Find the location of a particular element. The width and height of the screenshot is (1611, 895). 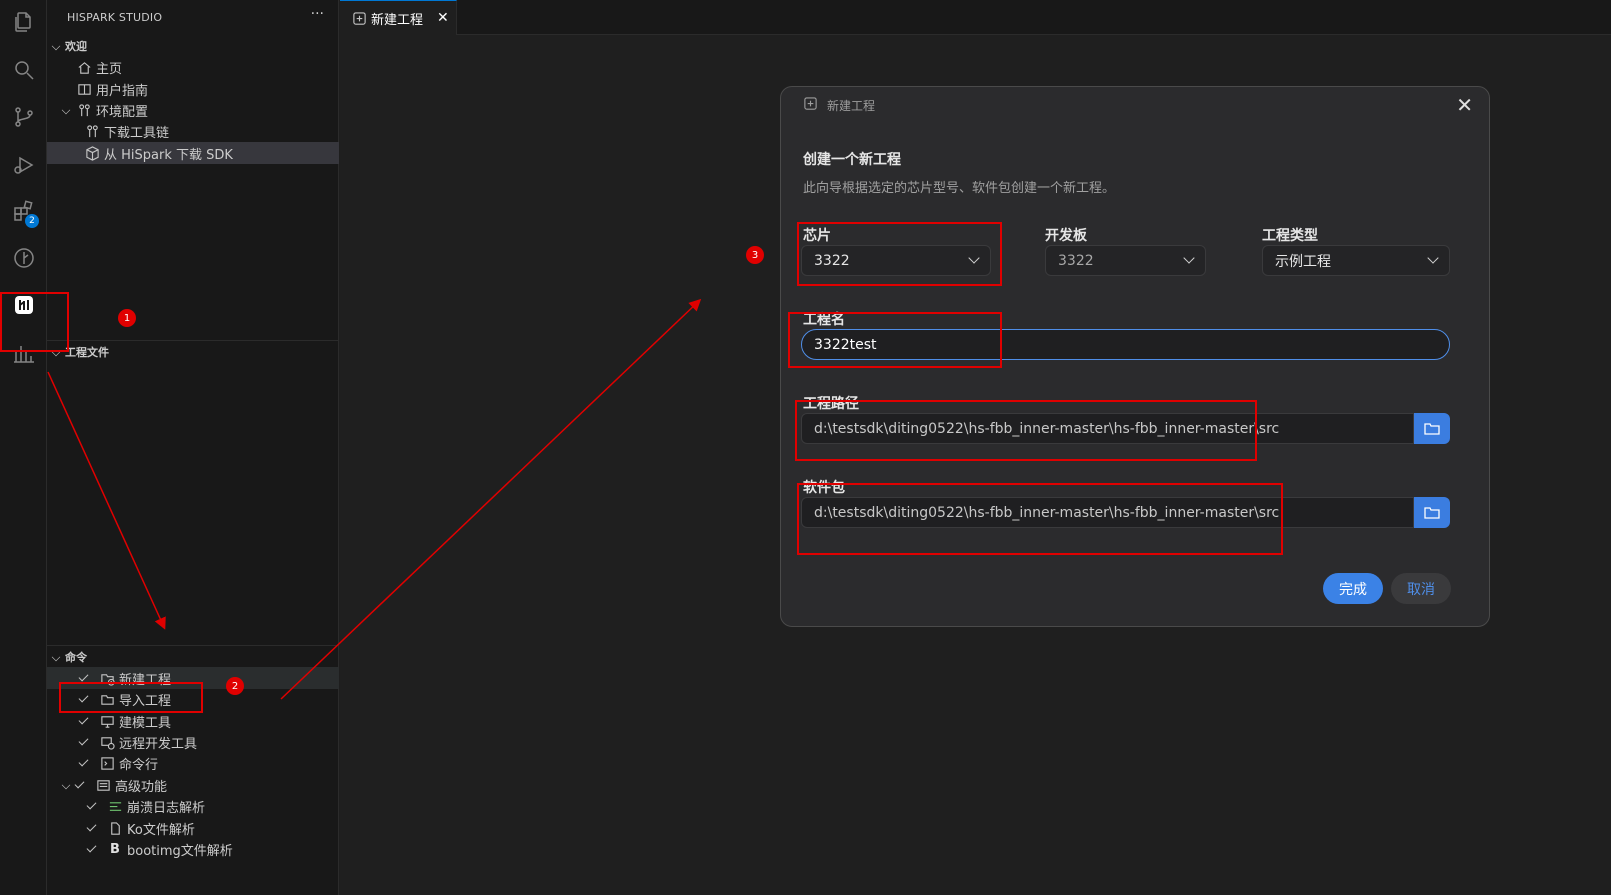

annotation-box-new-project is located at coordinates (131, 697).